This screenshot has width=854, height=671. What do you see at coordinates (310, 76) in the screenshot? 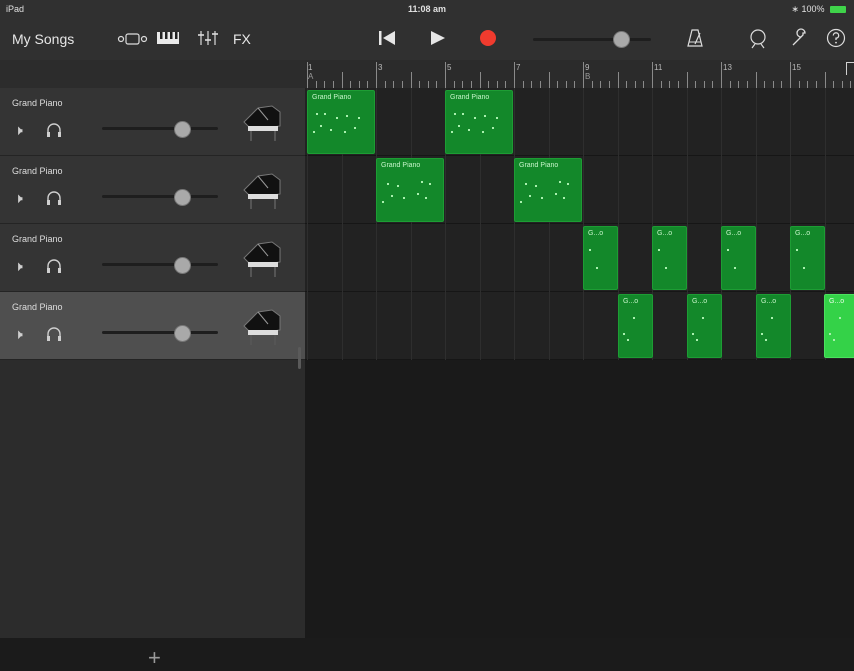
I see `section-marker: A` at bounding box center [310, 76].